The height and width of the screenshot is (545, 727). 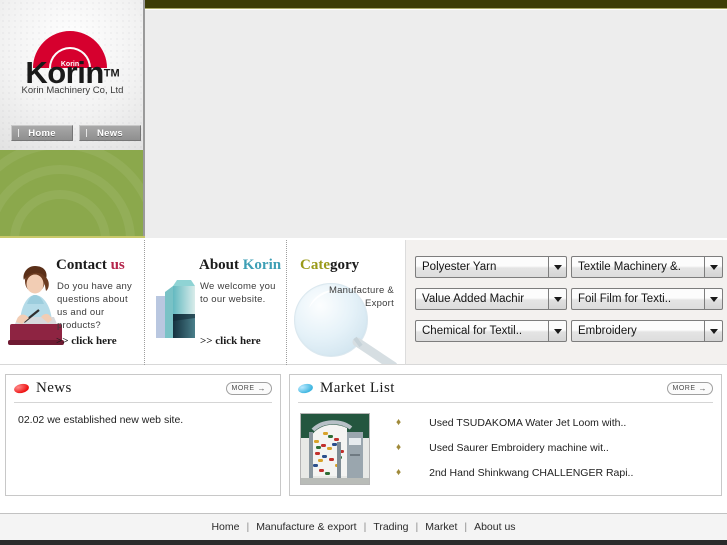 I want to click on news-item-text: we established new web site., so click(x=115, y=420).